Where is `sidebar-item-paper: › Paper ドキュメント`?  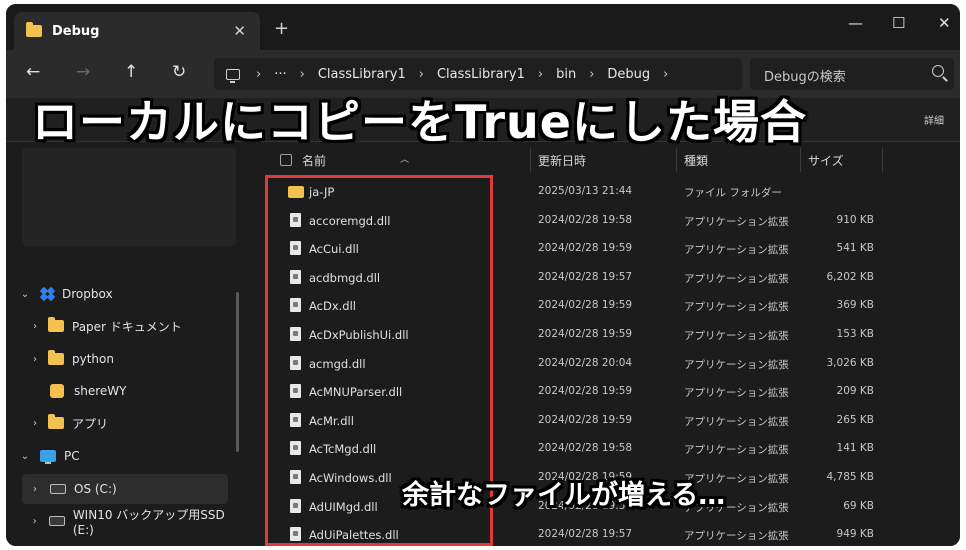
sidebar-item-paper: › Paper ドキュメント is located at coordinates (124, 326).